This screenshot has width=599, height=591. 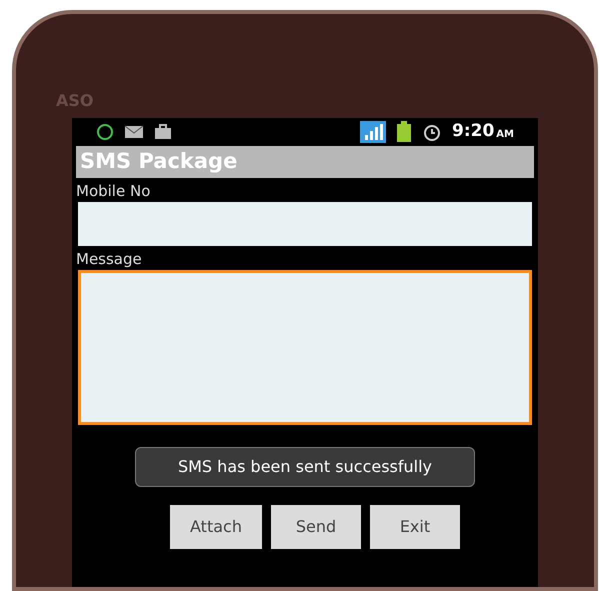 What do you see at coordinates (114, 191) in the screenshot?
I see `field-label: Mobile No` at bounding box center [114, 191].